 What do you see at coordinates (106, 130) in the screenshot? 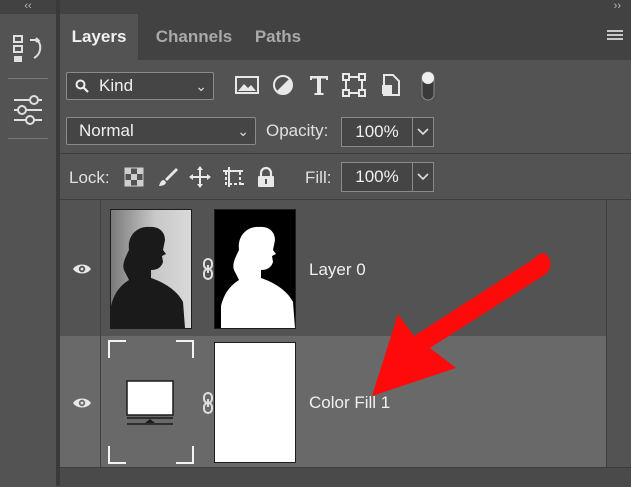
I see `blend-mode-value: Normal` at bounding box center [106, 130].